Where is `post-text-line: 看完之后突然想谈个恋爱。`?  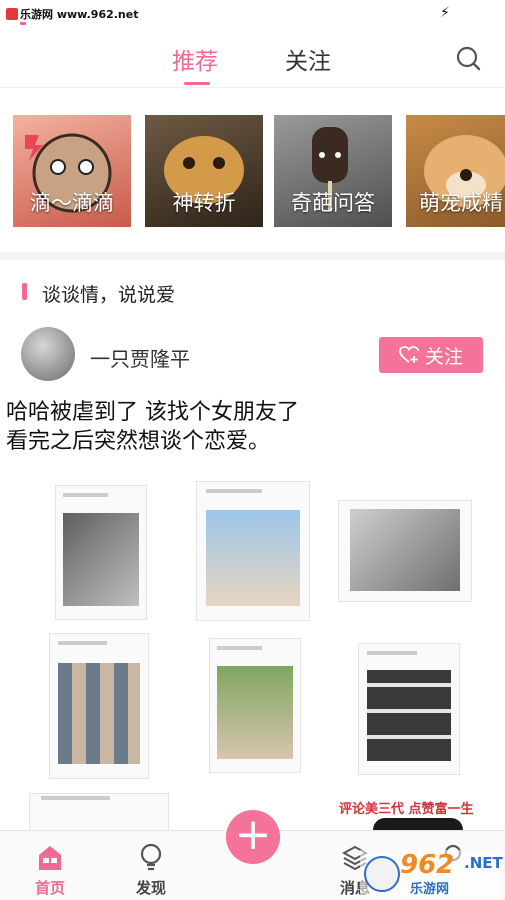
post-text-line: 看完之后突然想谈个恋爱。 is located at coordinates (138, 441).